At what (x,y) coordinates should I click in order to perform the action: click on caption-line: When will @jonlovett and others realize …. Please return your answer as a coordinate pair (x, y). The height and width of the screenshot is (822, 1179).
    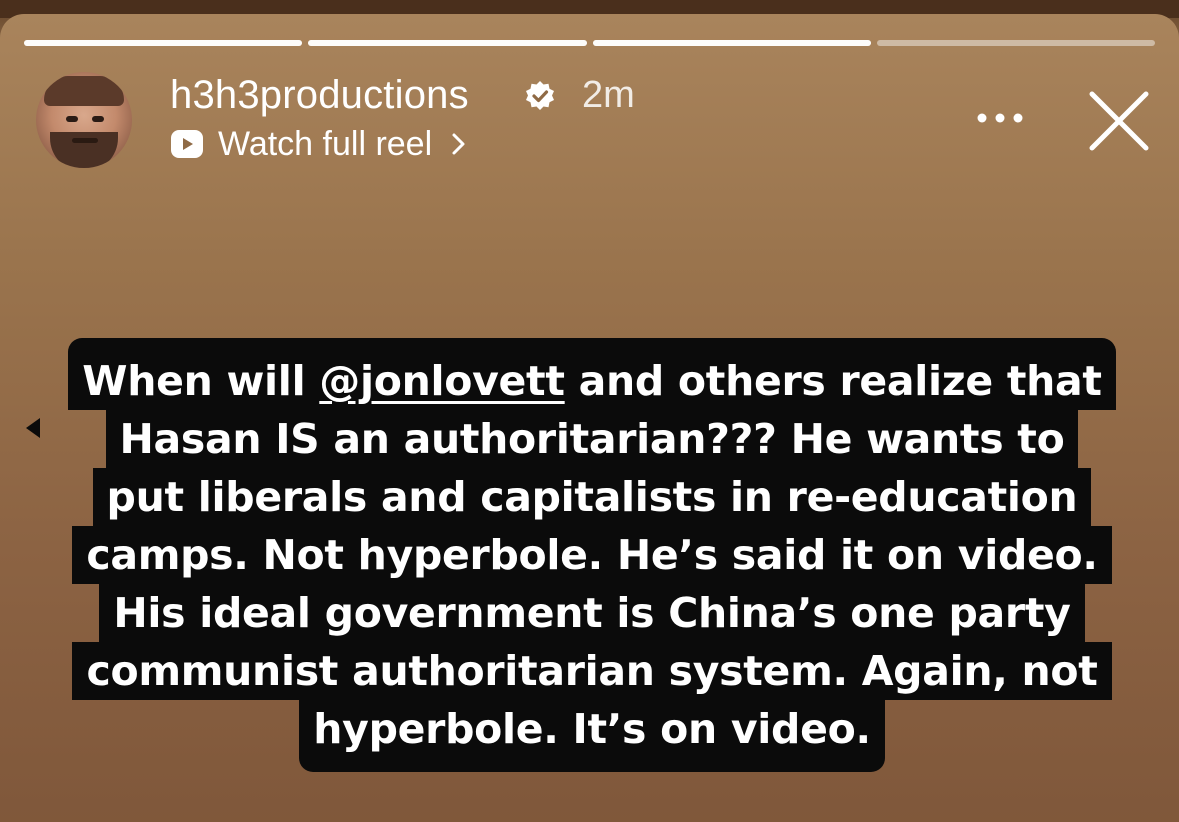
    Looking at the image, I should click on (592, 374).